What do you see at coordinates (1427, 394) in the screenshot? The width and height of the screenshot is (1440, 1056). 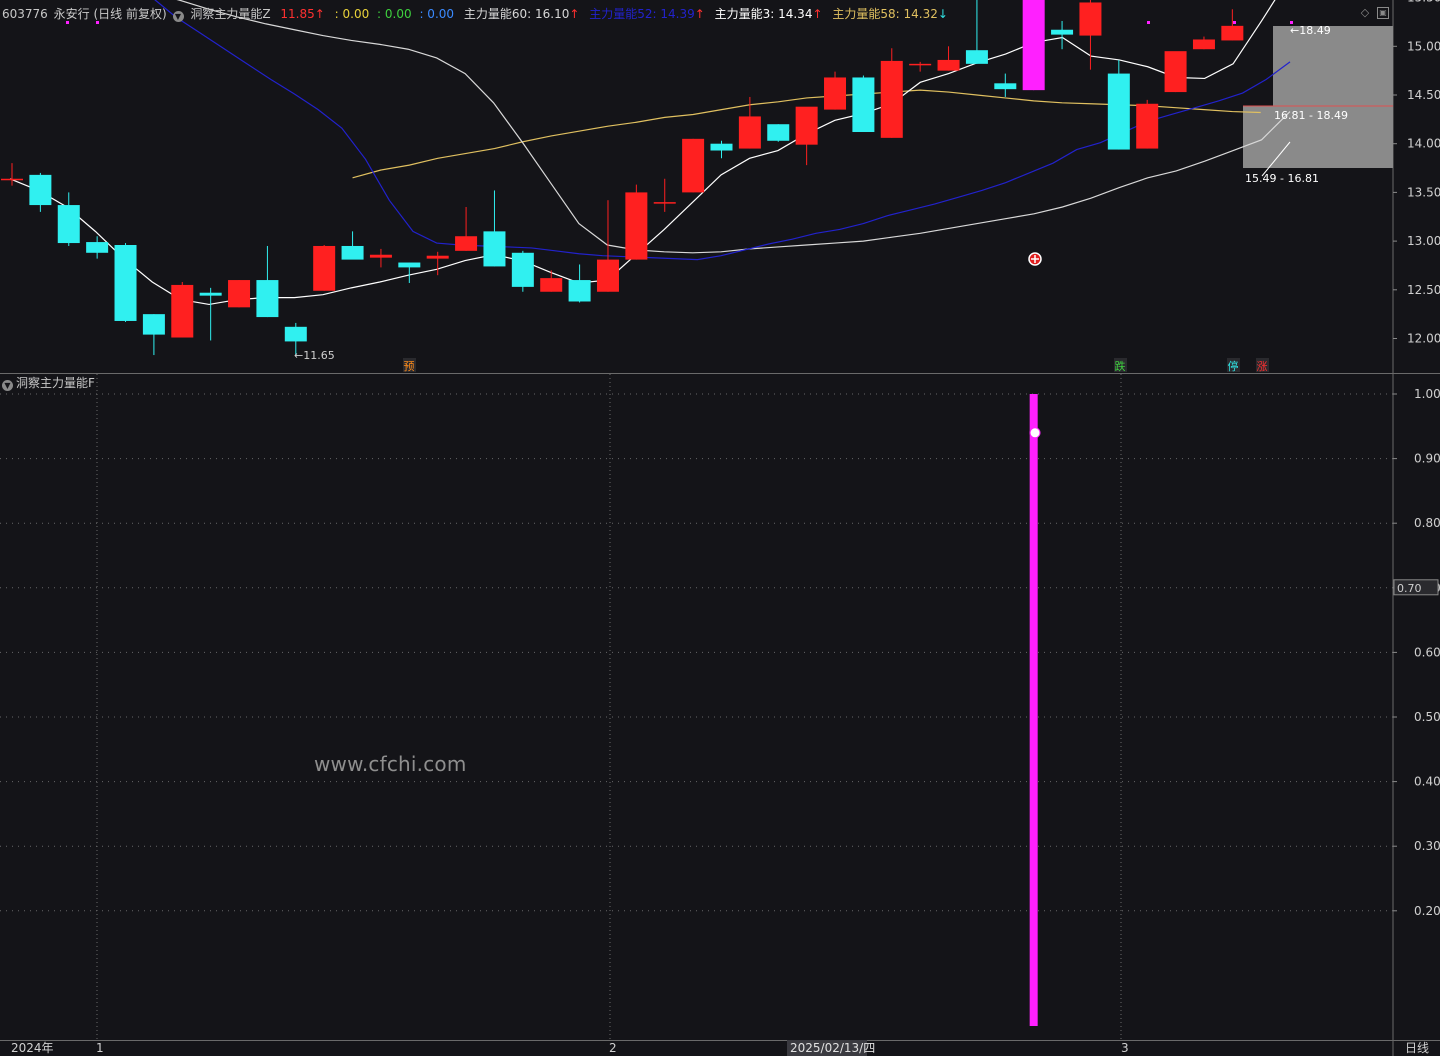 I see `sub-y-tick-label: 1.00` at bounding box center [1427, 394].